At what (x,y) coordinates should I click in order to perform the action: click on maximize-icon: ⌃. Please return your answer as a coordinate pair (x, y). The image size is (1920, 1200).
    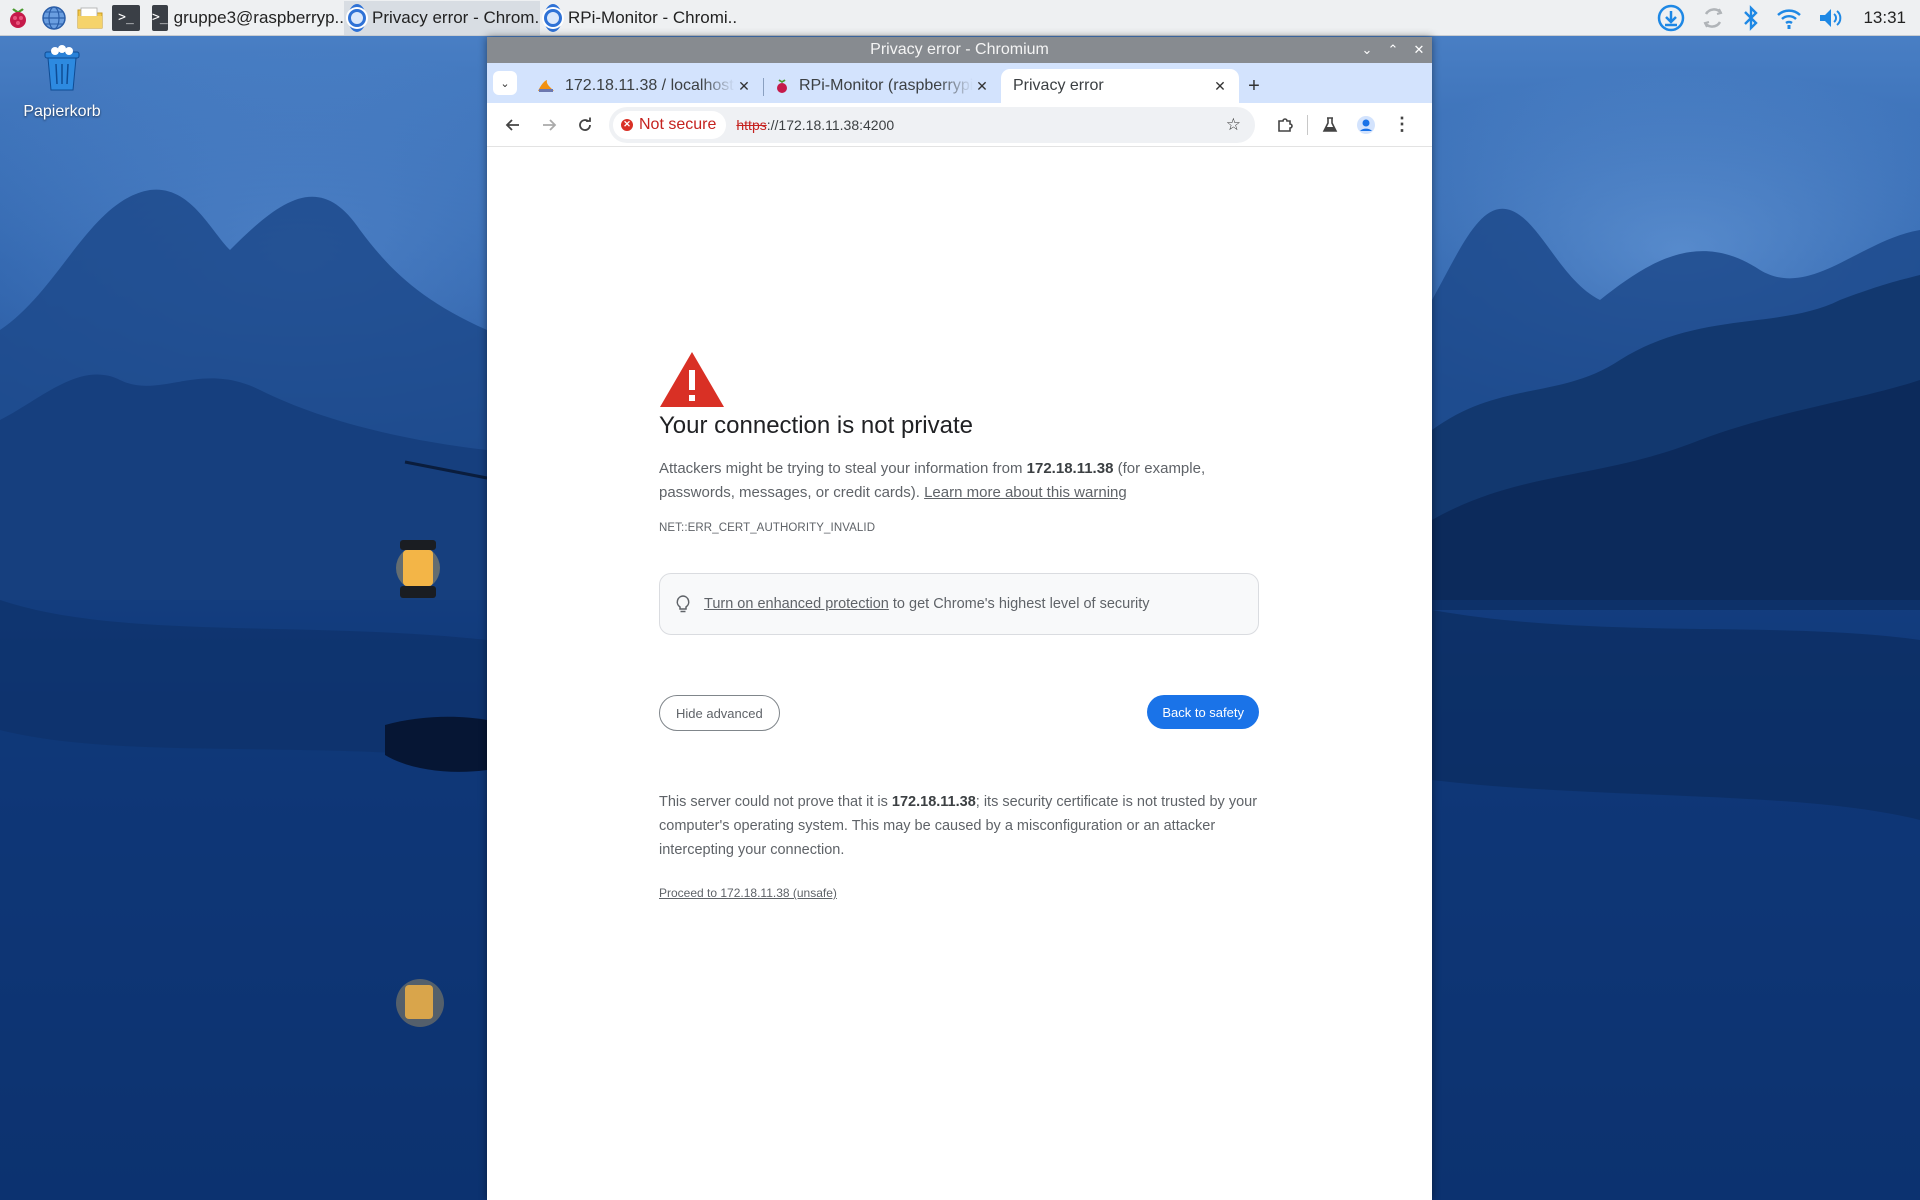
    Looking at the image, I should click on (1393, 50).